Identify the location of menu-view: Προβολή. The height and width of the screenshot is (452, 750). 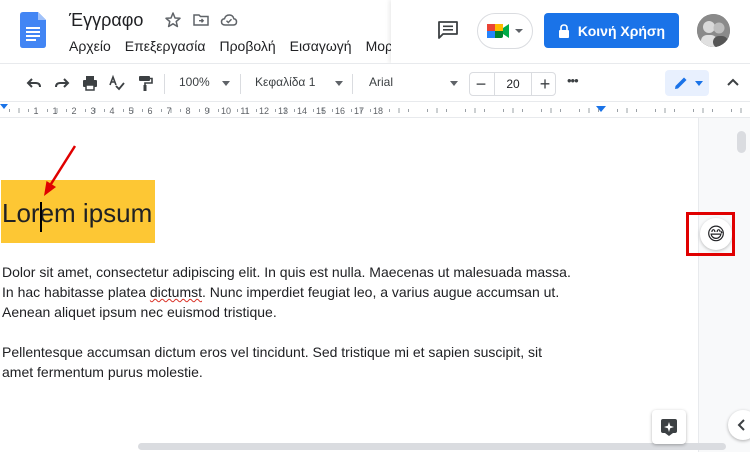
(247, 46).